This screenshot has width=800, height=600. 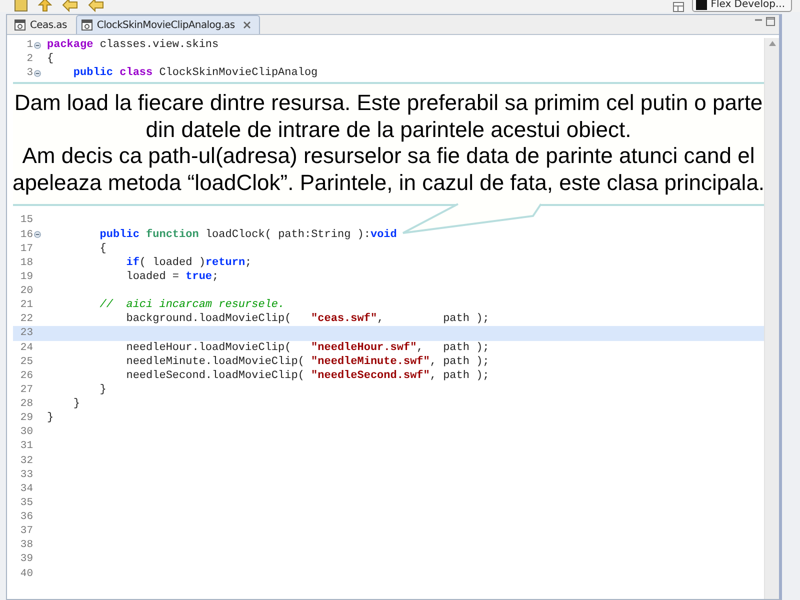 What do you see at coordinates (26, 502) in the screenshot?
I see `line-number: 35` at bounding box center [26, 502].